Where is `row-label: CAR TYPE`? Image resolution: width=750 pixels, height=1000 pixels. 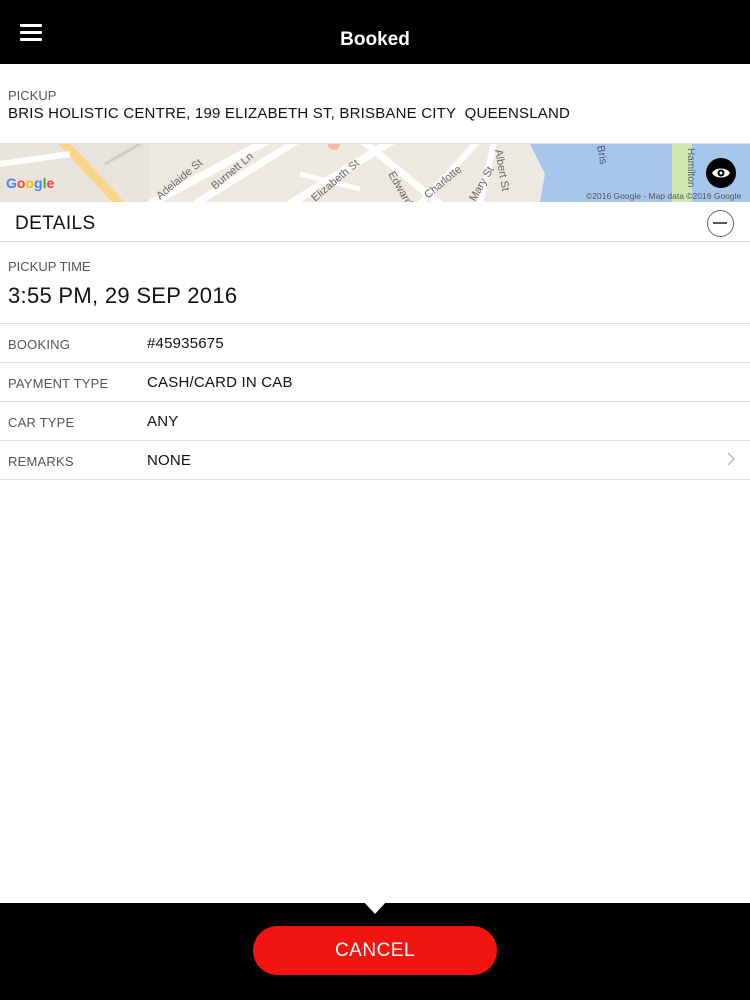 row-label: CAR TYPE is located at coordinates (41, 422).